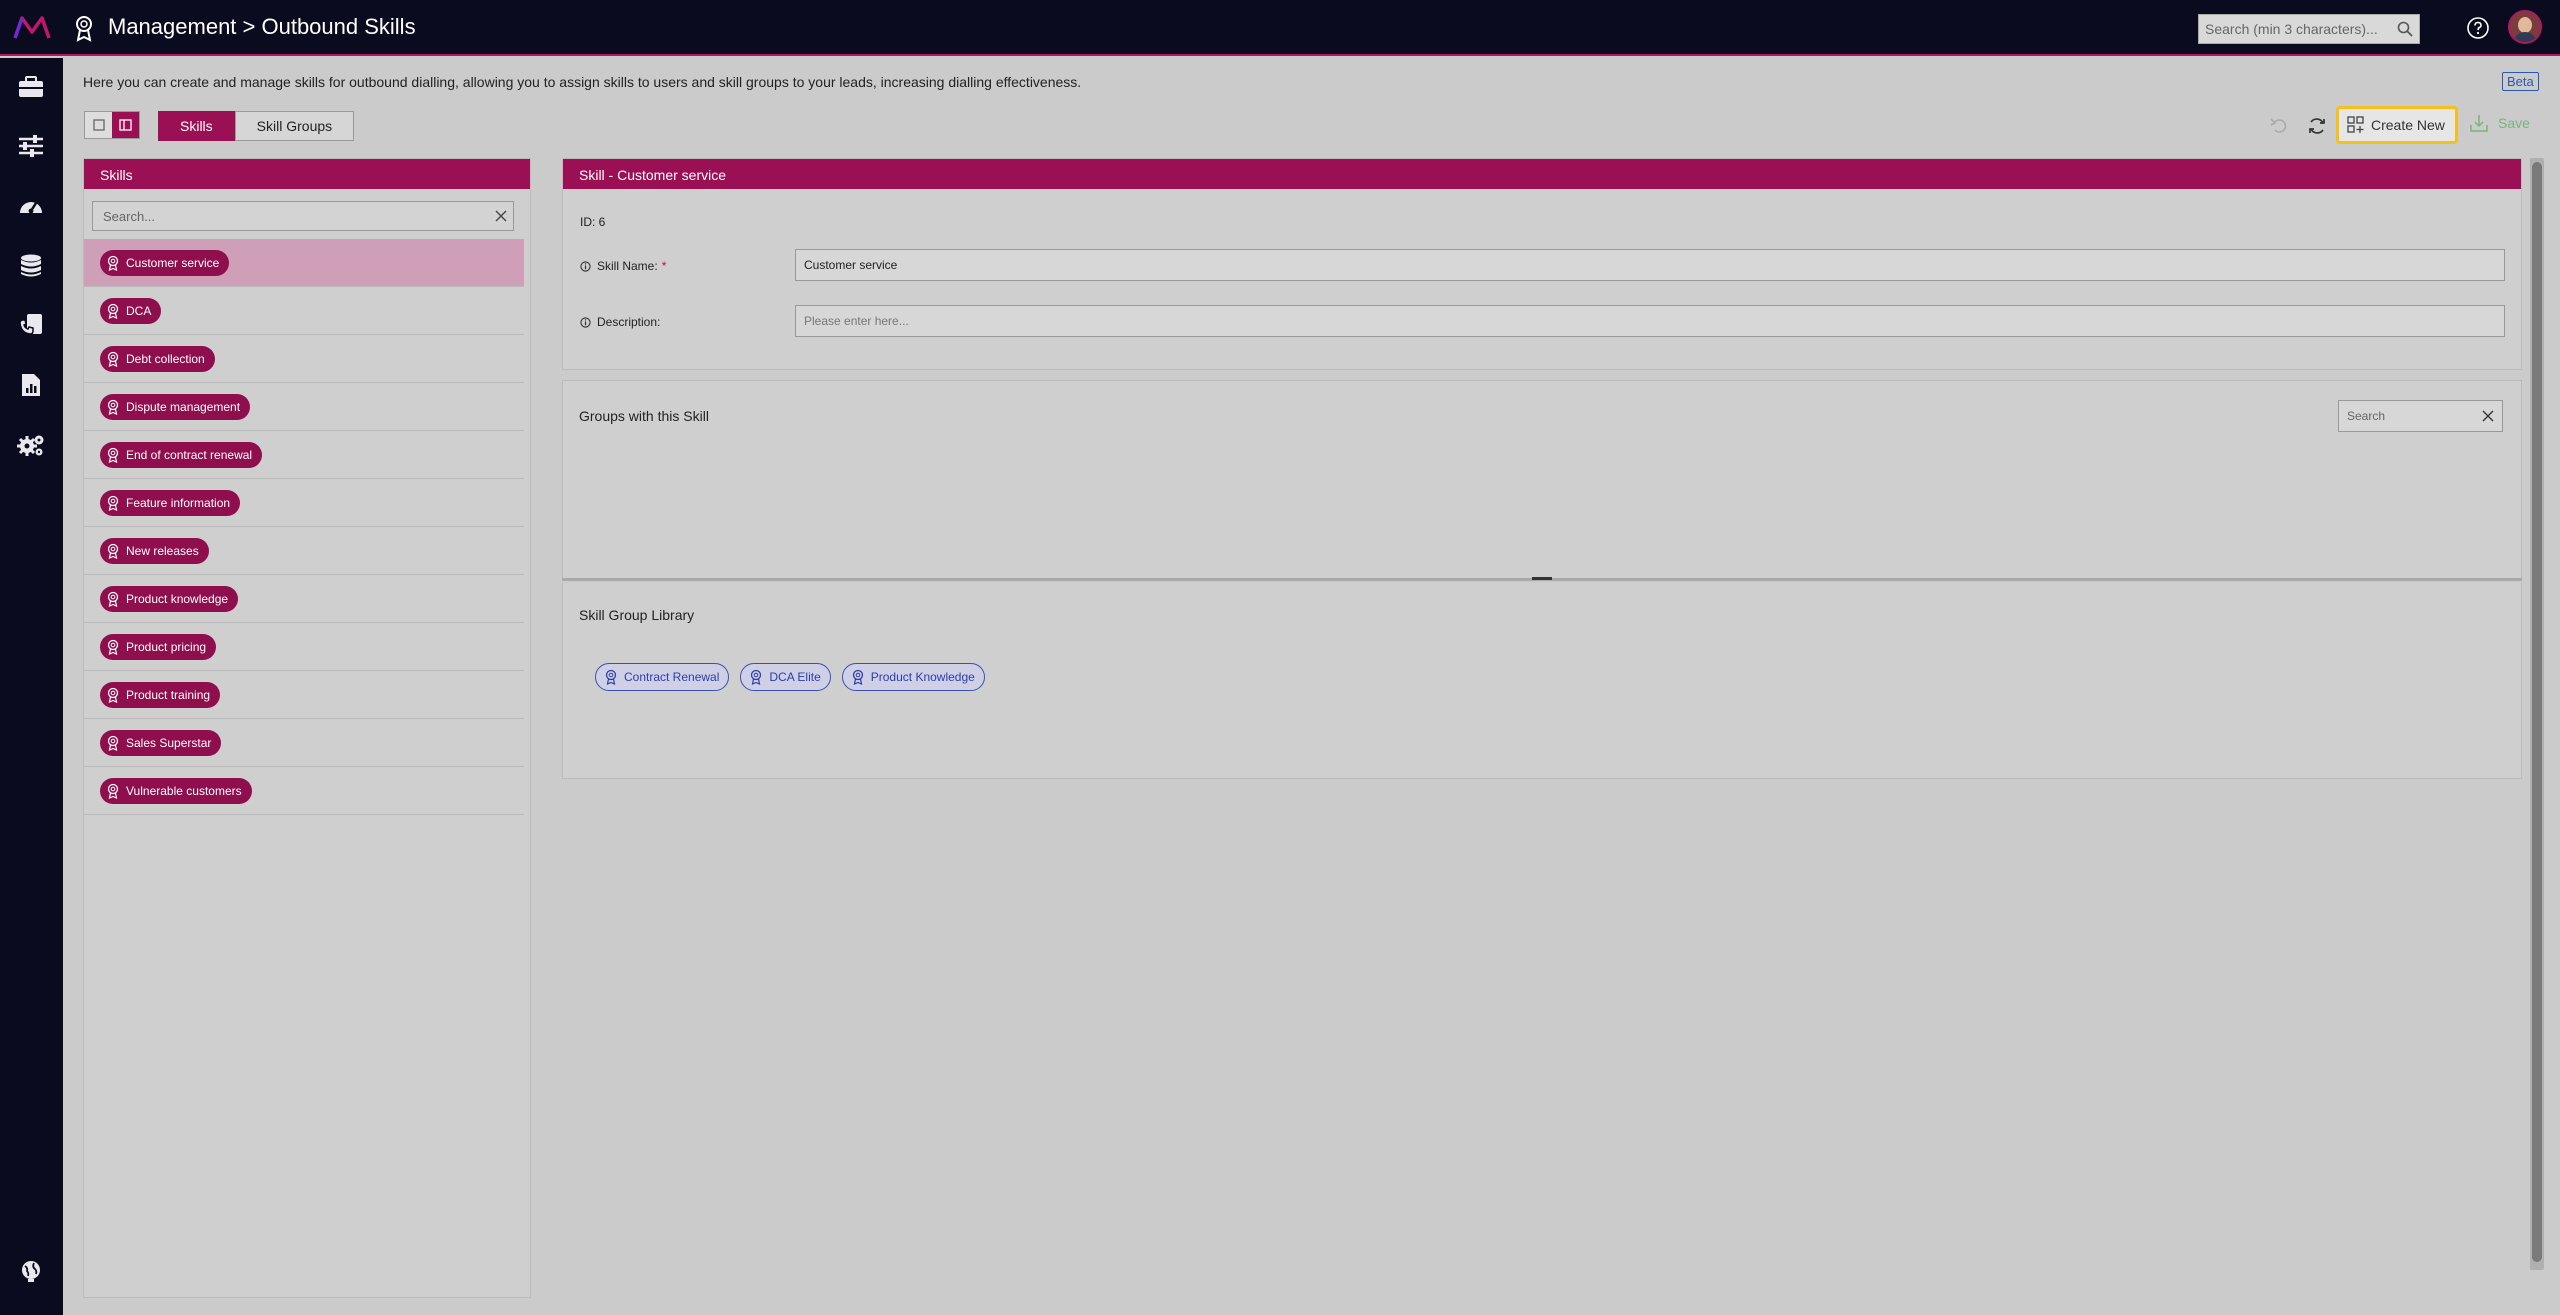 The height and width of the screenshot is (1315, 2560). Describe the element at coordinates (795, 677) in the screenshot. I see `skill-group-label: DCA Elite` at that location.